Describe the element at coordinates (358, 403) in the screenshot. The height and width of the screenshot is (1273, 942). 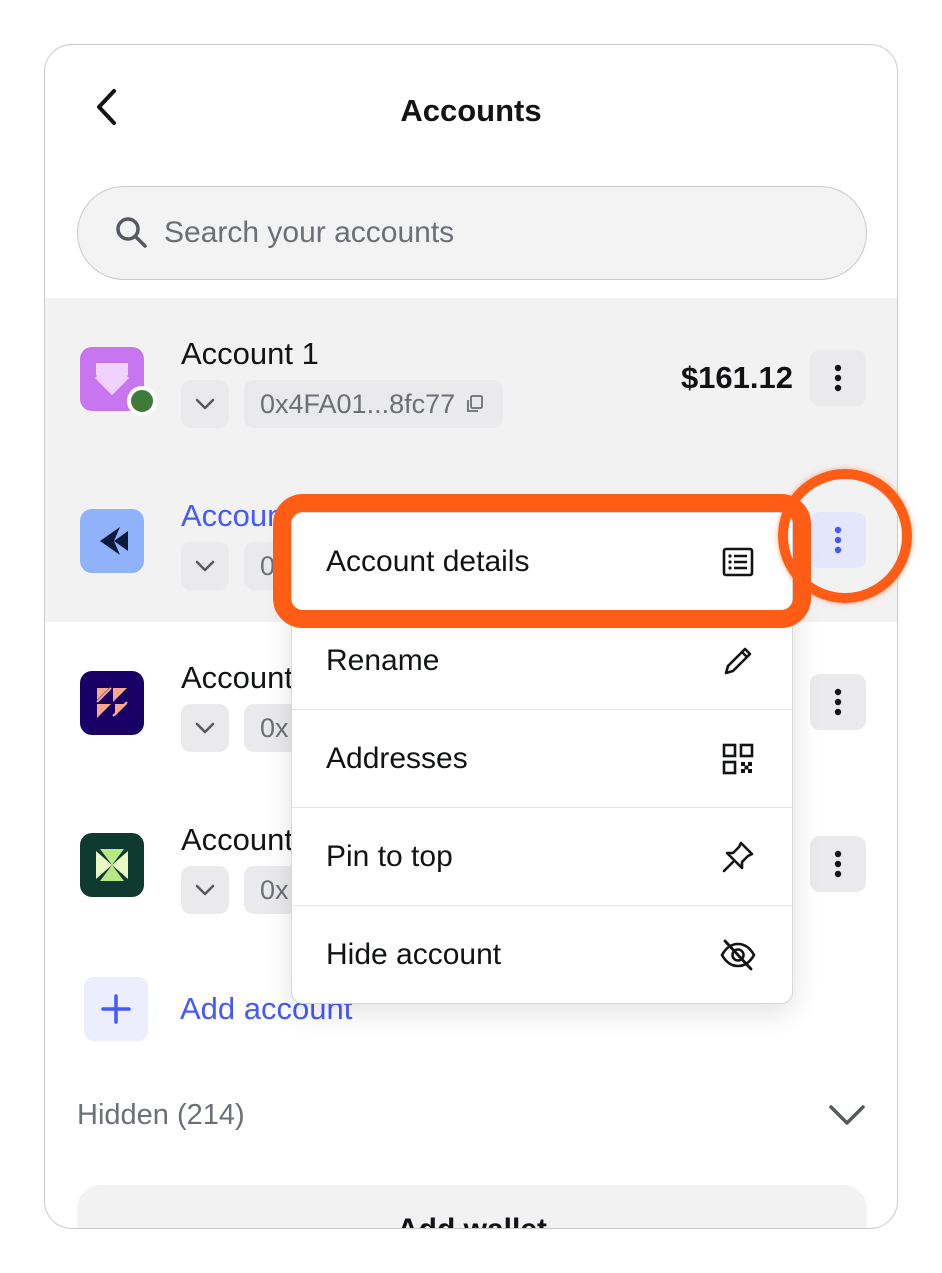
I see `account-address: 0x4FA01...8fc77` at that location.